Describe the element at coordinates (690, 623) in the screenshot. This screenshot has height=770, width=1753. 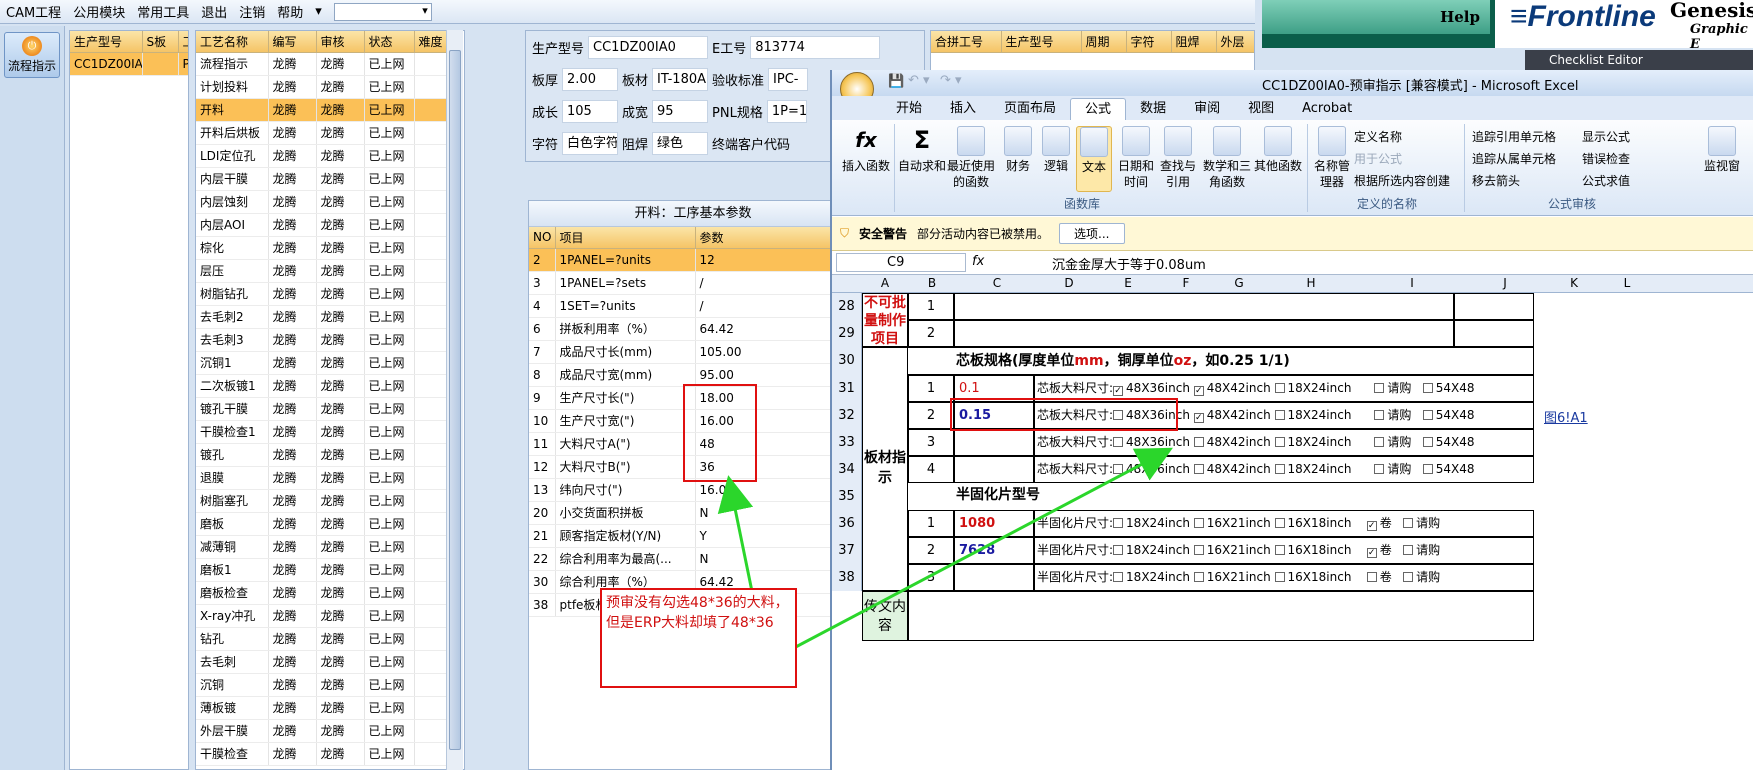
I see `callout-line: 但是ERP大料却填了48*36` at that location.